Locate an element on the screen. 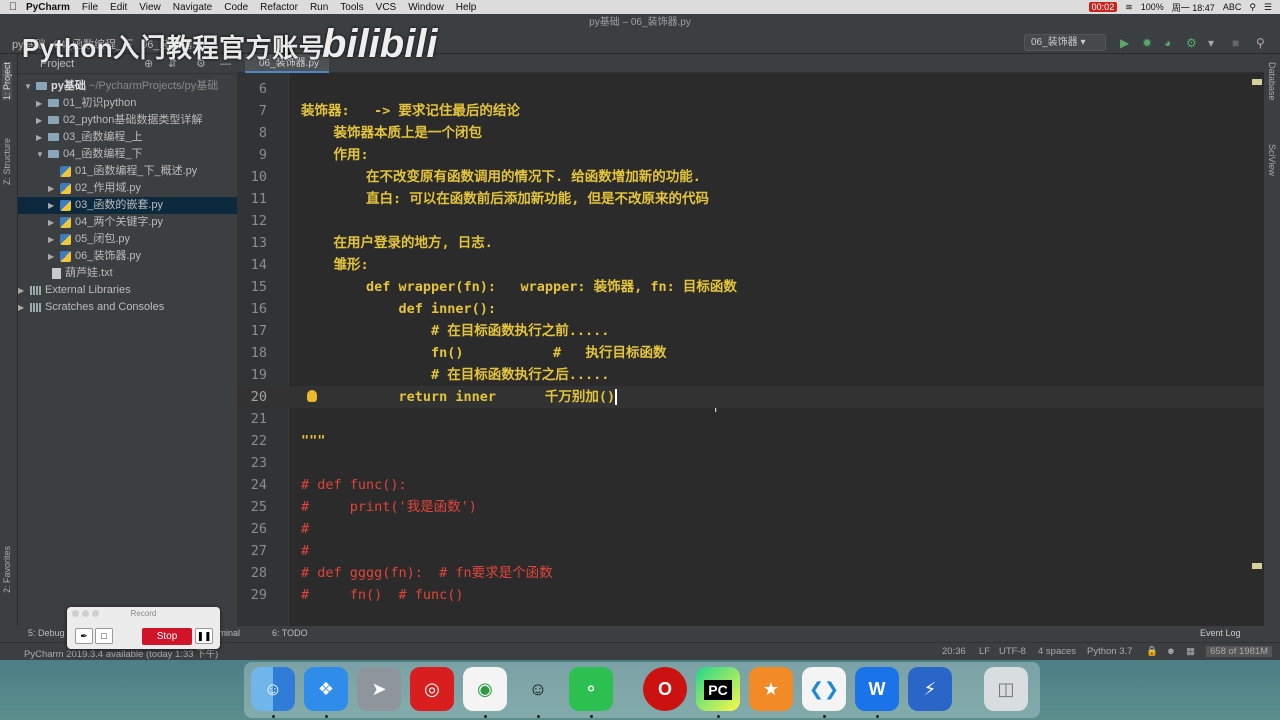 Image resolution: width=1280 pixels, height=720 pixels. vscode-icon: ❮❯ is located at coordinates (824, 689).